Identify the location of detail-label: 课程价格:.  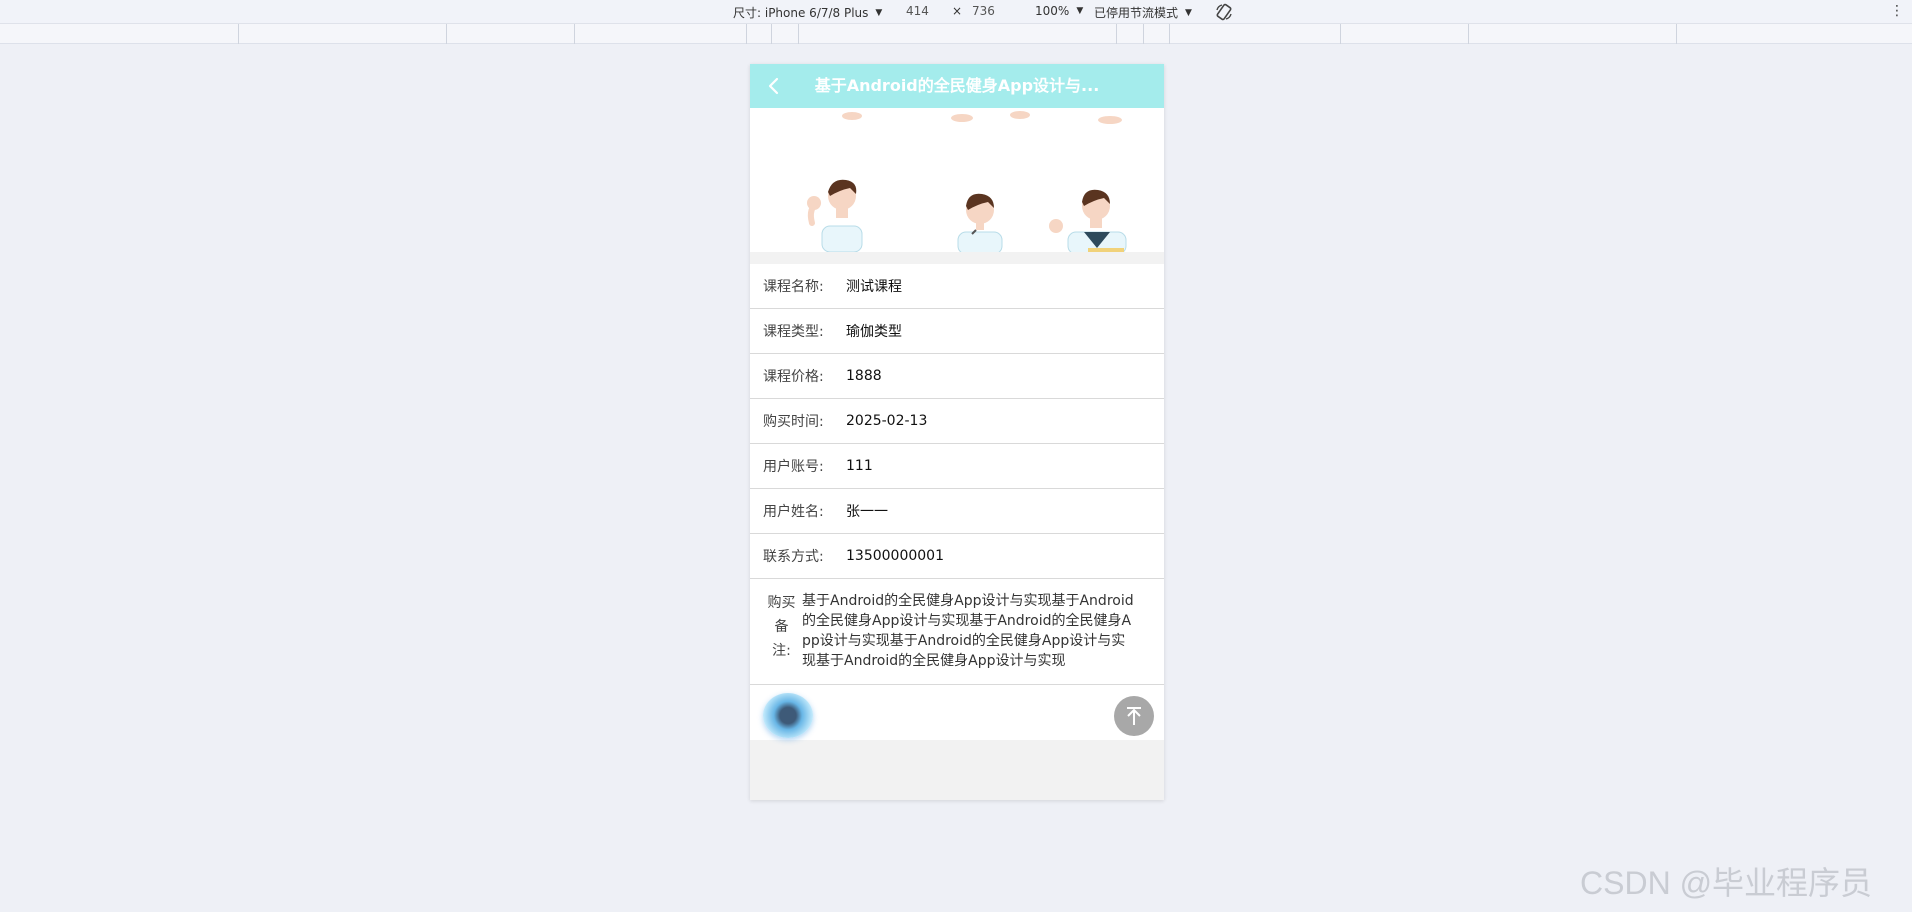
(793, 377).